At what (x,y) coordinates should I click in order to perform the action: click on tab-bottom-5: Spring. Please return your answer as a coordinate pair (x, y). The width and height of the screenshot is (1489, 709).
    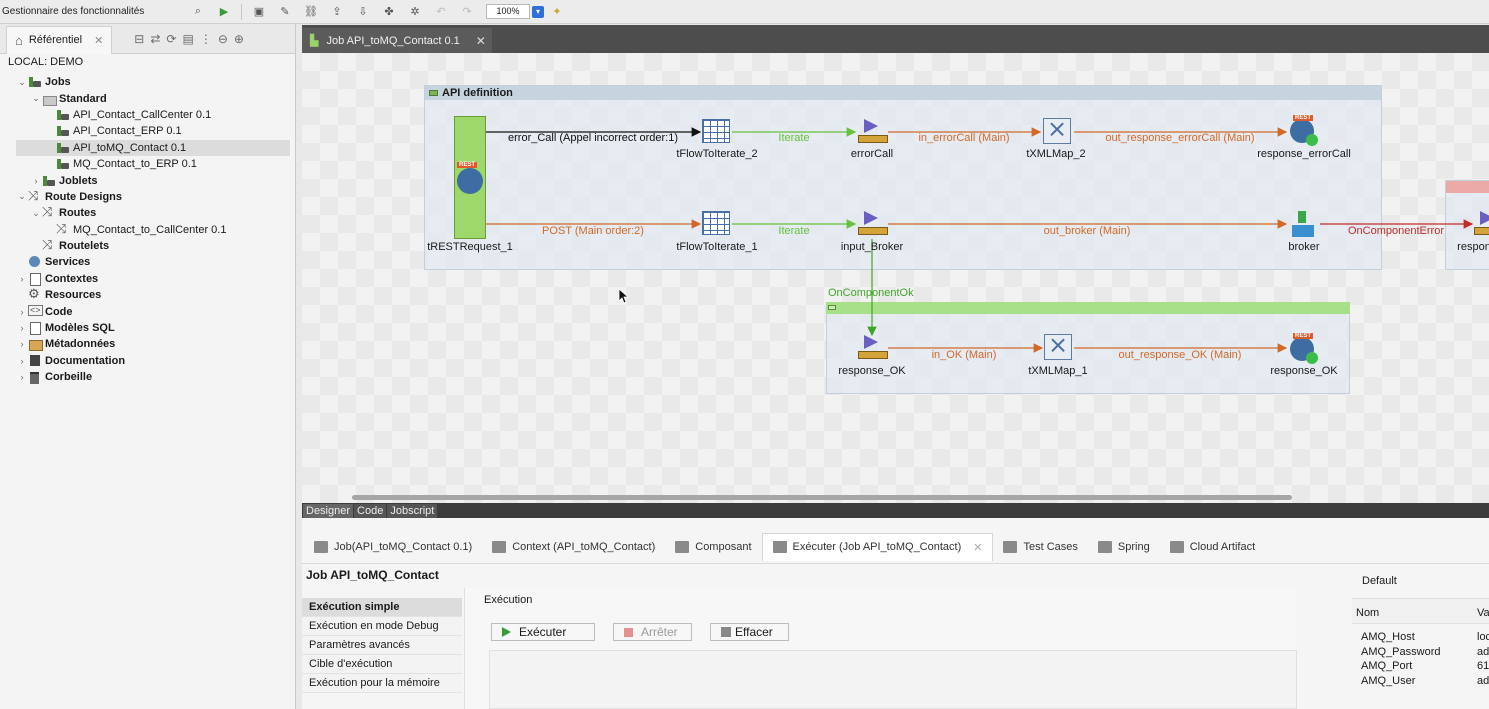
    Looking at the image, I should click on (1124, 547).